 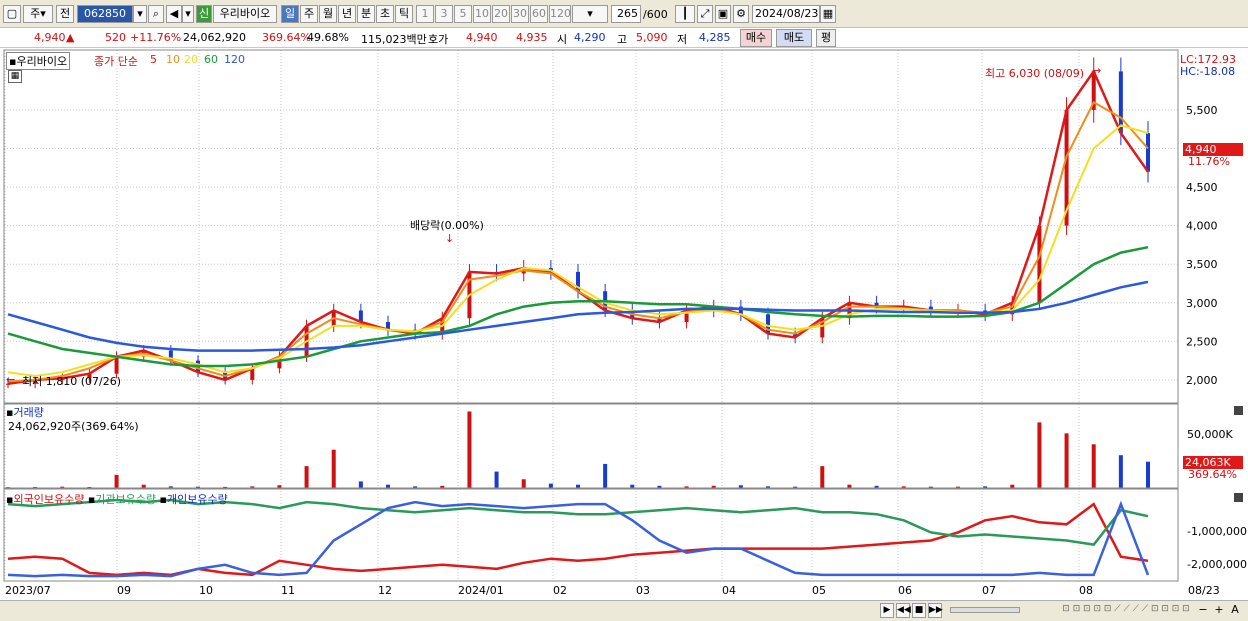 I want to click on dividend-arrow-icon: ↓, so click(x=450, y=238).